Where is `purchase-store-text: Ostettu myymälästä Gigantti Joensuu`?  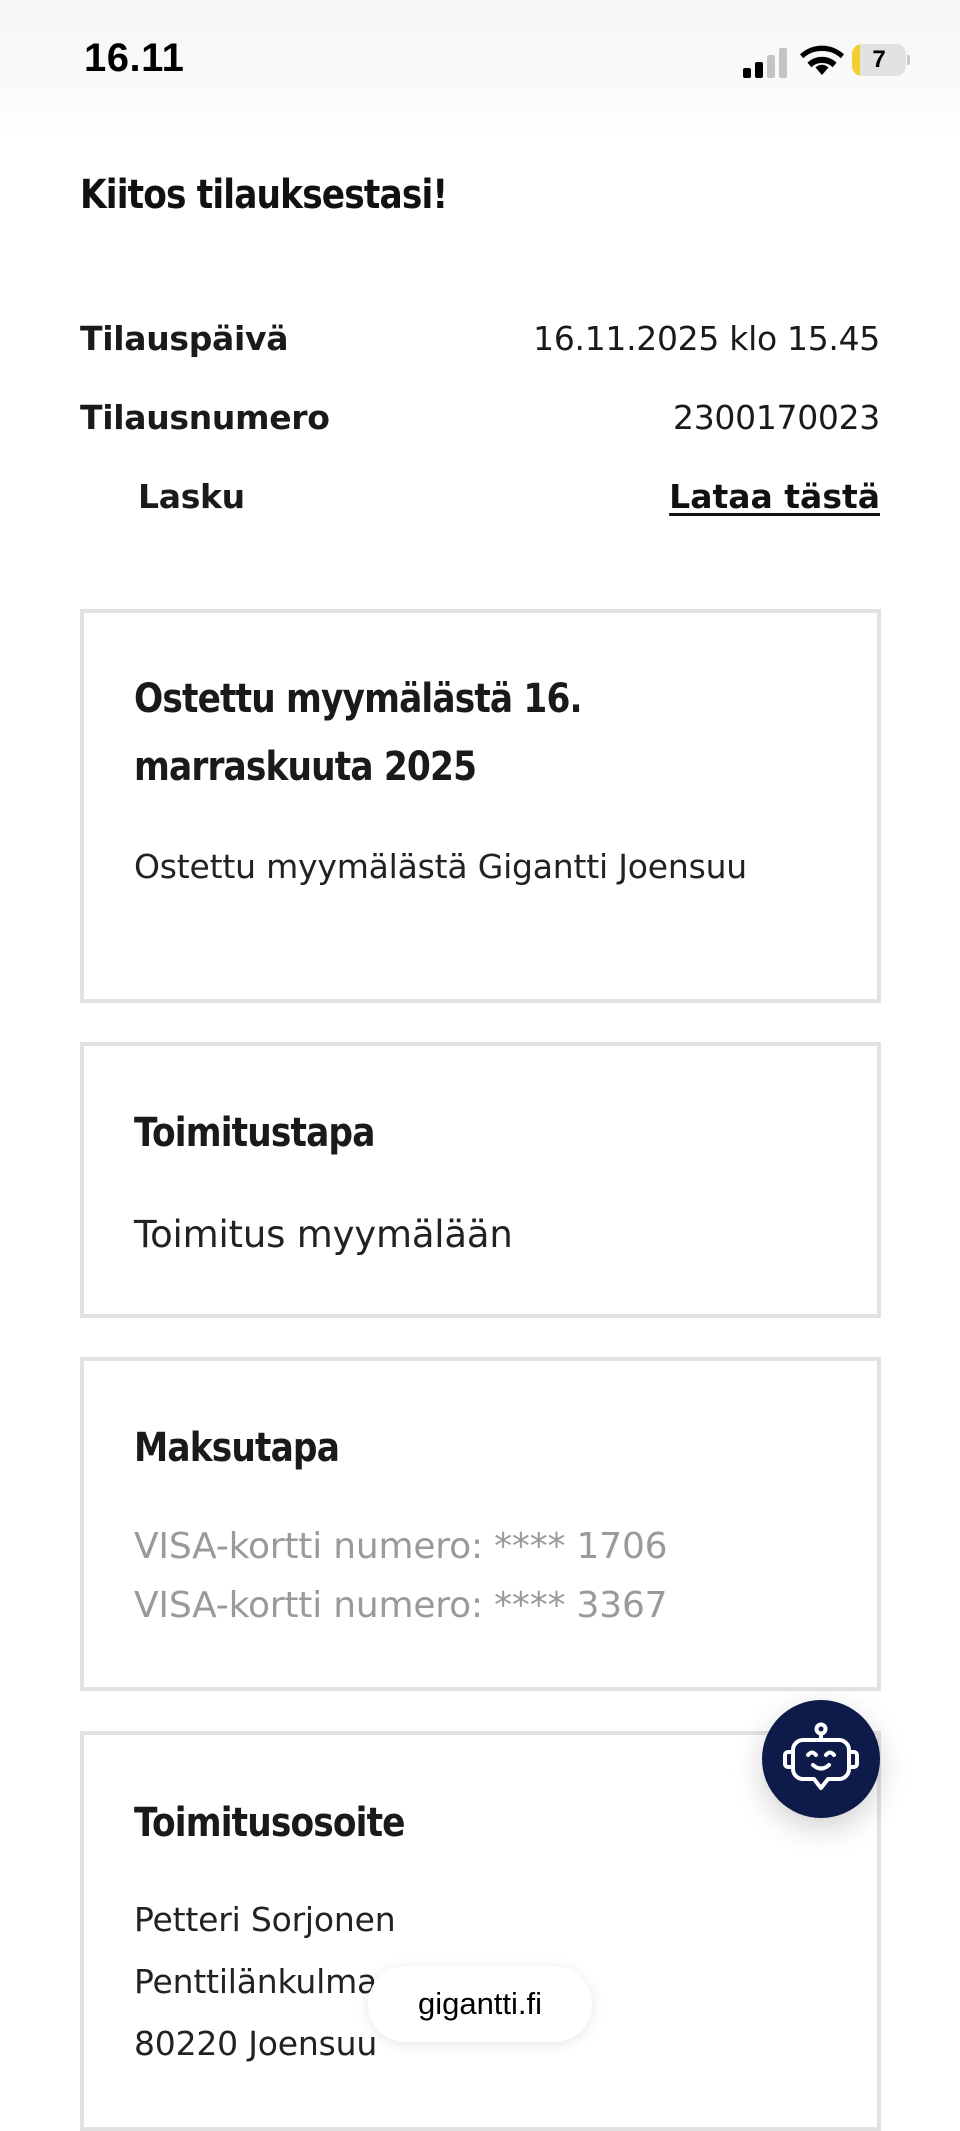
purchase-store-text: Ostettu myymälästä Gigantti Joensuu is located at coordinates (441, 866).